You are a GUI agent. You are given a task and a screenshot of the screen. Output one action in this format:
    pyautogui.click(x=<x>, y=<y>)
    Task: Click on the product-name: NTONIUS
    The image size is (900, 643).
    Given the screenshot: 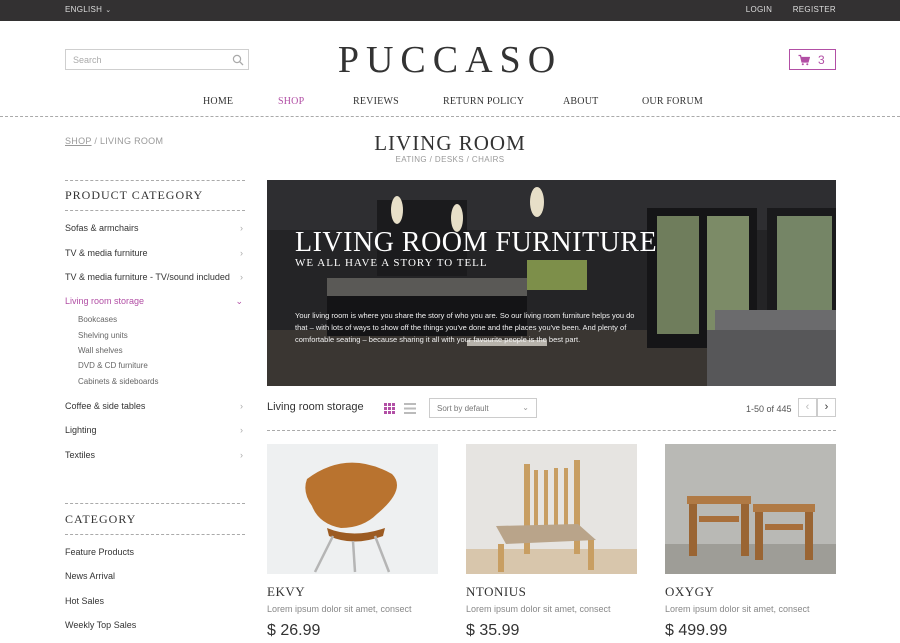 What is the action you would take?
    pyautogui.click(x=496, y=592)
    